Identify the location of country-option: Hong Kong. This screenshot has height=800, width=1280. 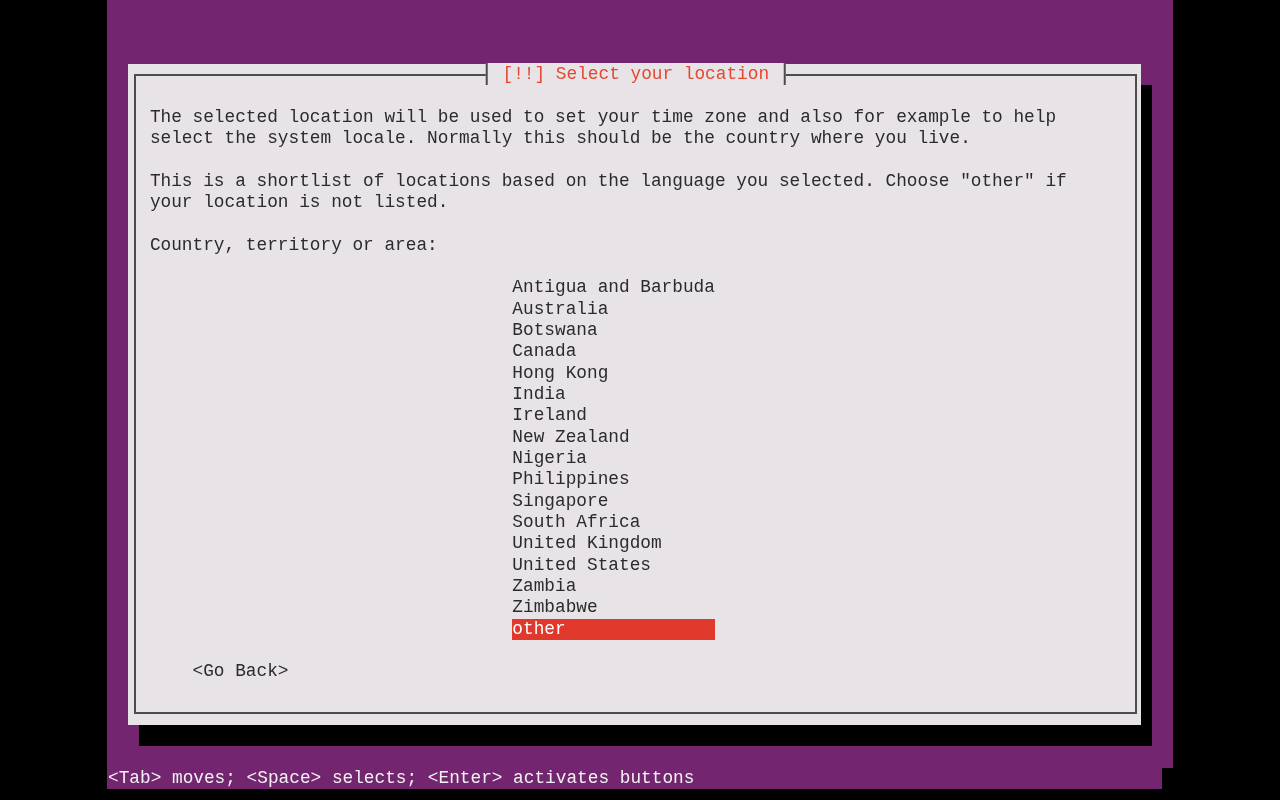
(613, 373).